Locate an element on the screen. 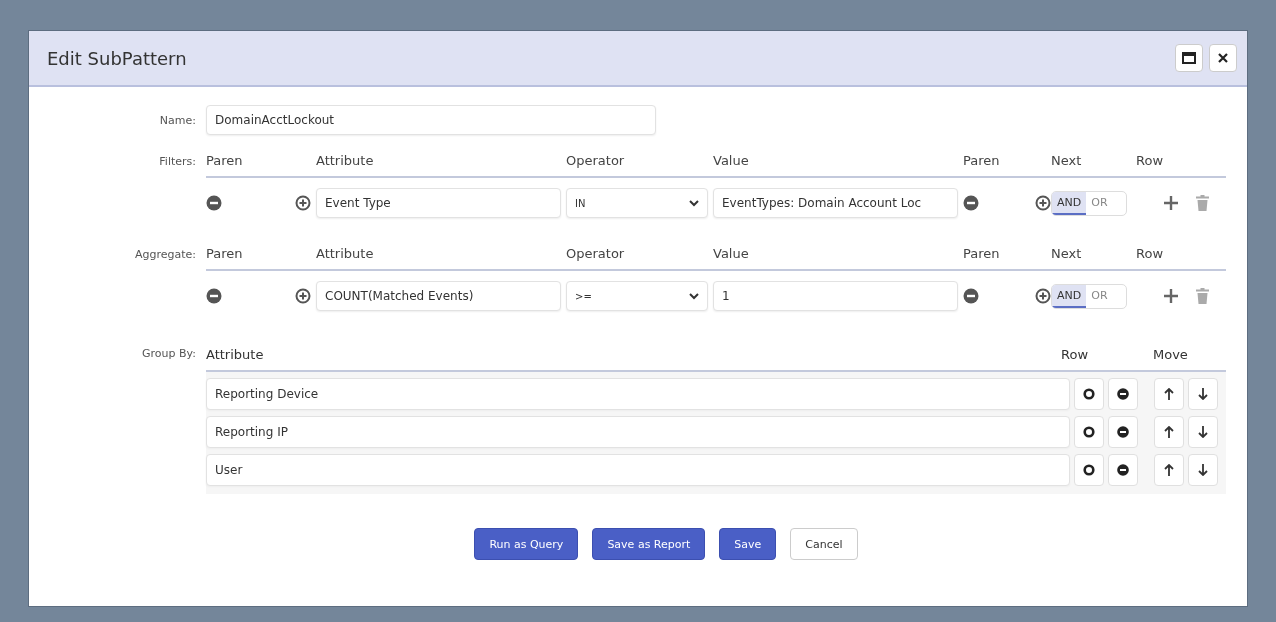 This screenshot has height=622, width=1276. section-label: Aggregate: is located at coordinates (165, 255).